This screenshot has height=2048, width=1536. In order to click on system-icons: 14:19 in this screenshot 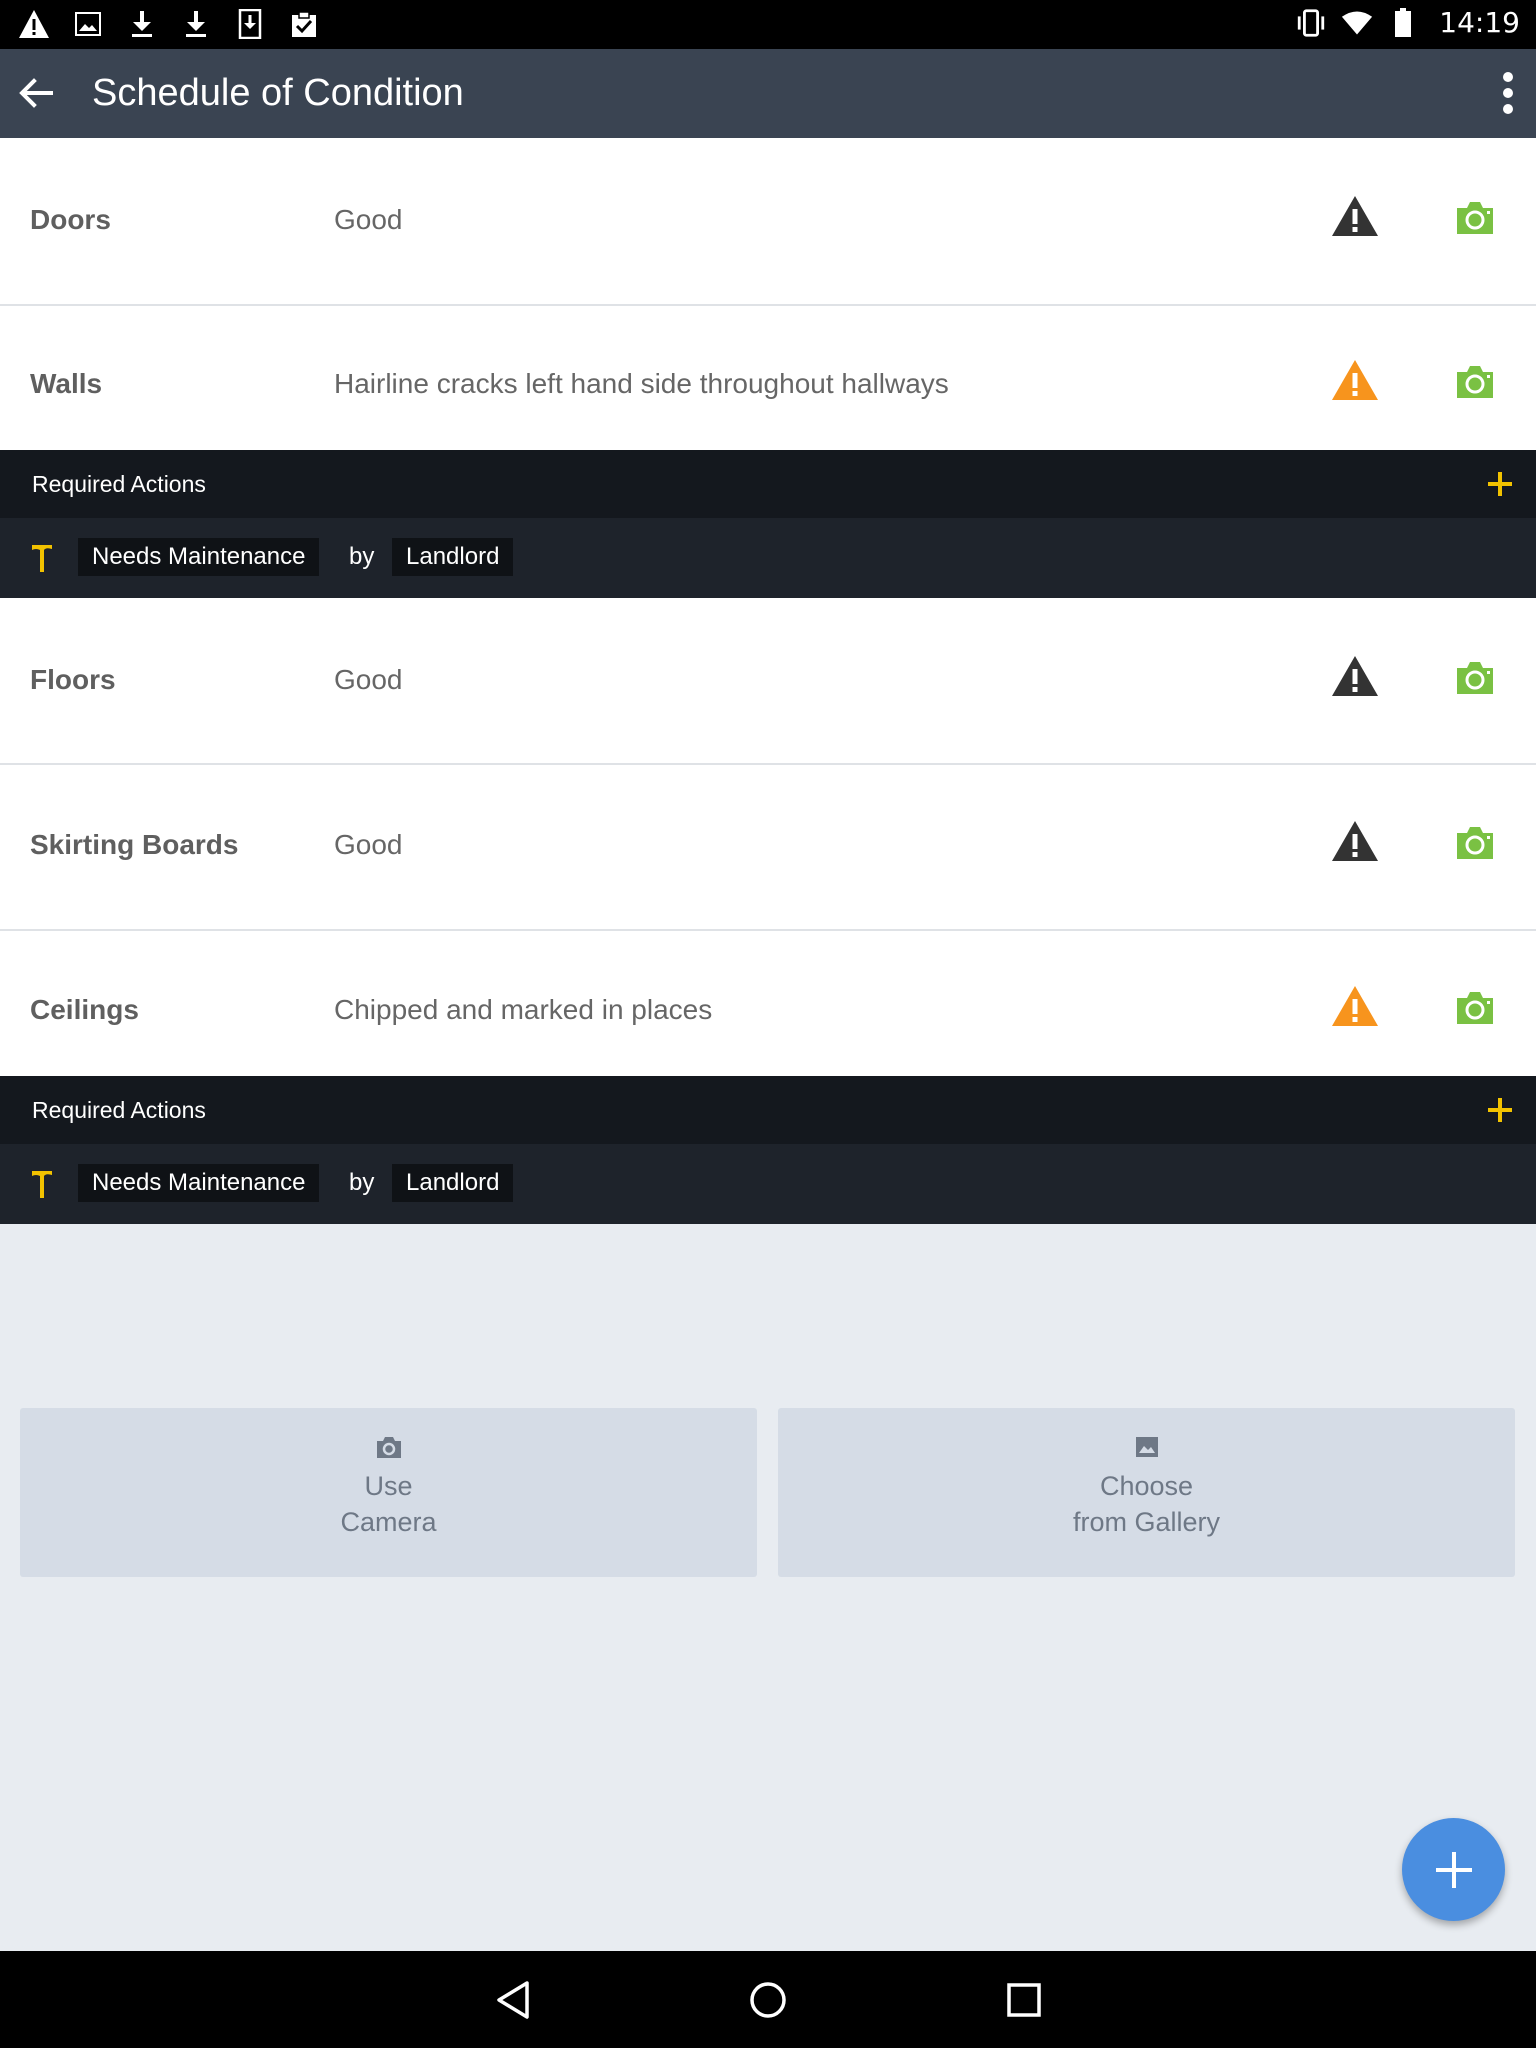, I will do `click(1407, 22)`.